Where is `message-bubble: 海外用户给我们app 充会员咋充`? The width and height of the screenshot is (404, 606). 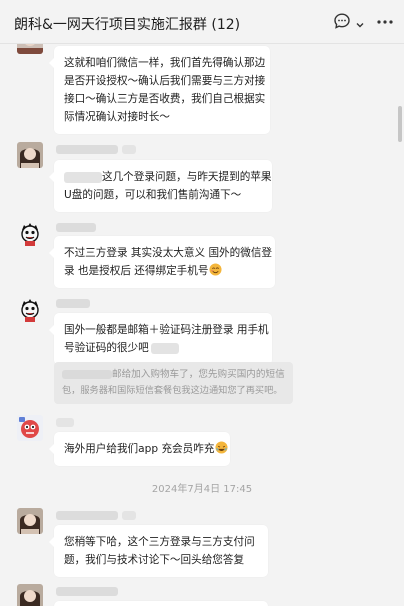
message-bubble: 海外用户给我们app 充会员咋充 is located at coordinates (139, 449).